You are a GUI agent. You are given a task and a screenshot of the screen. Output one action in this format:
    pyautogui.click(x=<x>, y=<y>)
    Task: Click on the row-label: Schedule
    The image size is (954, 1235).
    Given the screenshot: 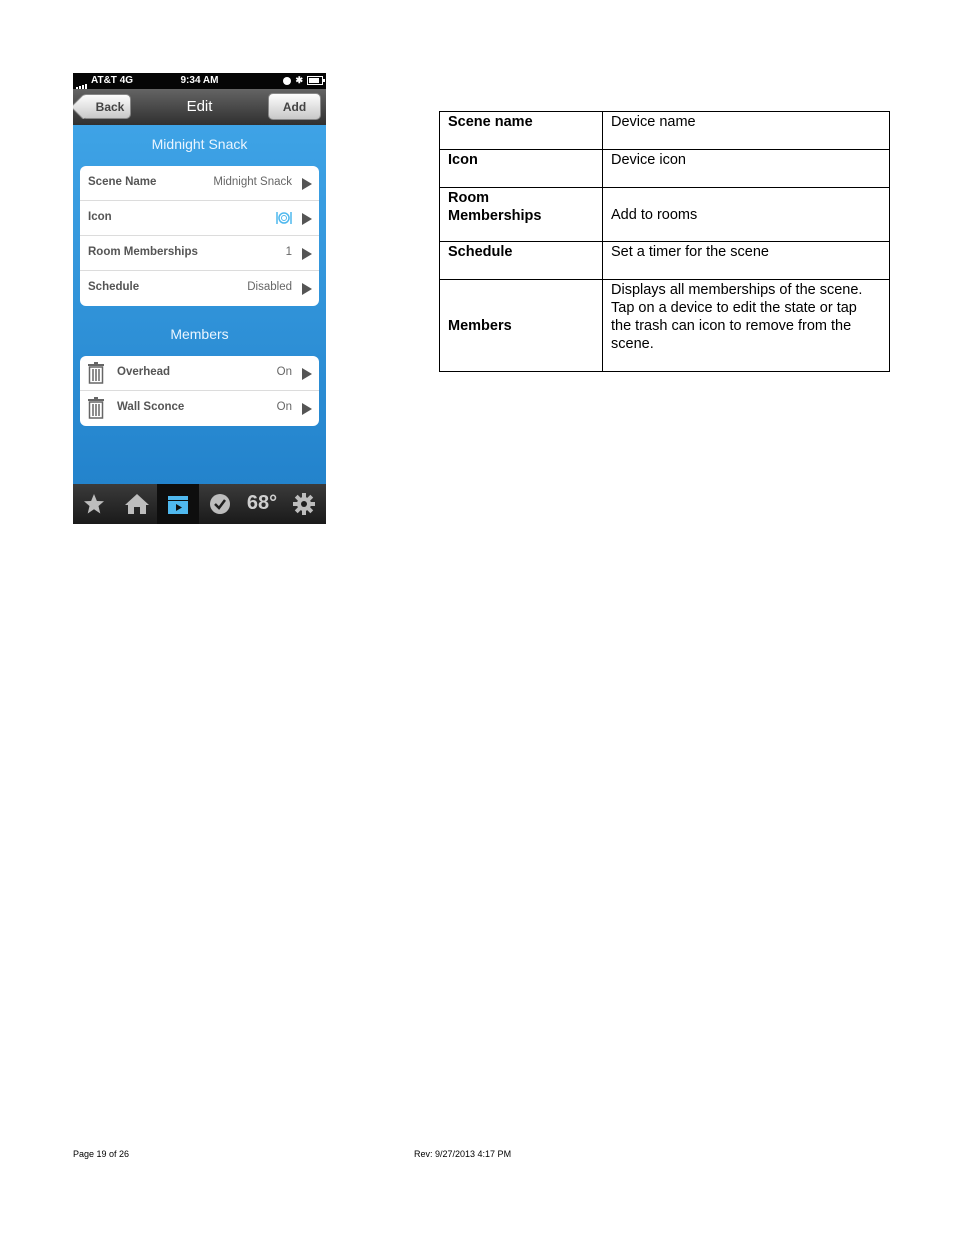 What is the action you would take?
    pyautogui.click(x=114, y=287)
    